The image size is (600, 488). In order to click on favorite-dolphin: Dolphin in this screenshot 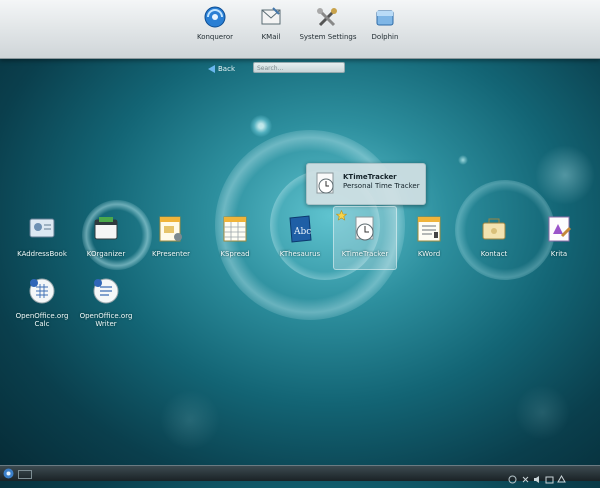, I will do `click(385, 22)`.